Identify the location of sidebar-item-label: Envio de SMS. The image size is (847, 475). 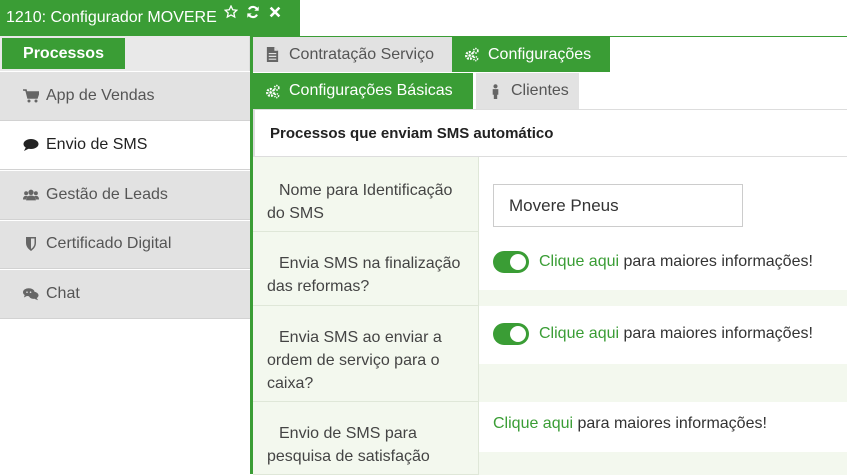
(97, 145).